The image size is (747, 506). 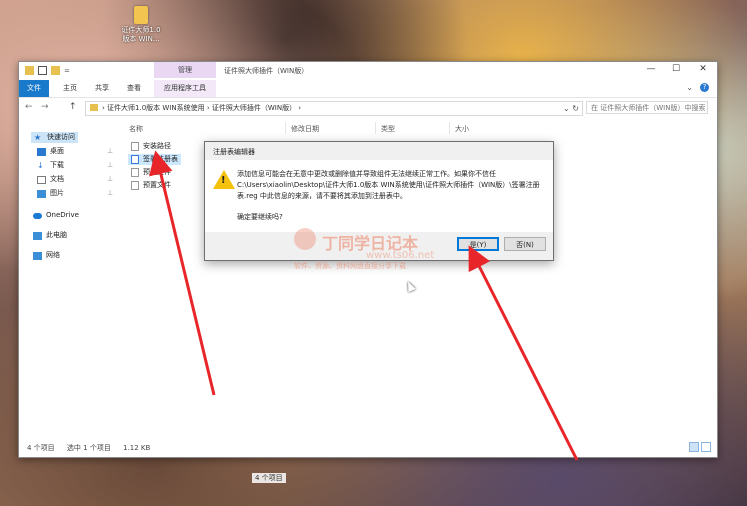 I want to click on pictures-icon, so click(x=41, y=193).